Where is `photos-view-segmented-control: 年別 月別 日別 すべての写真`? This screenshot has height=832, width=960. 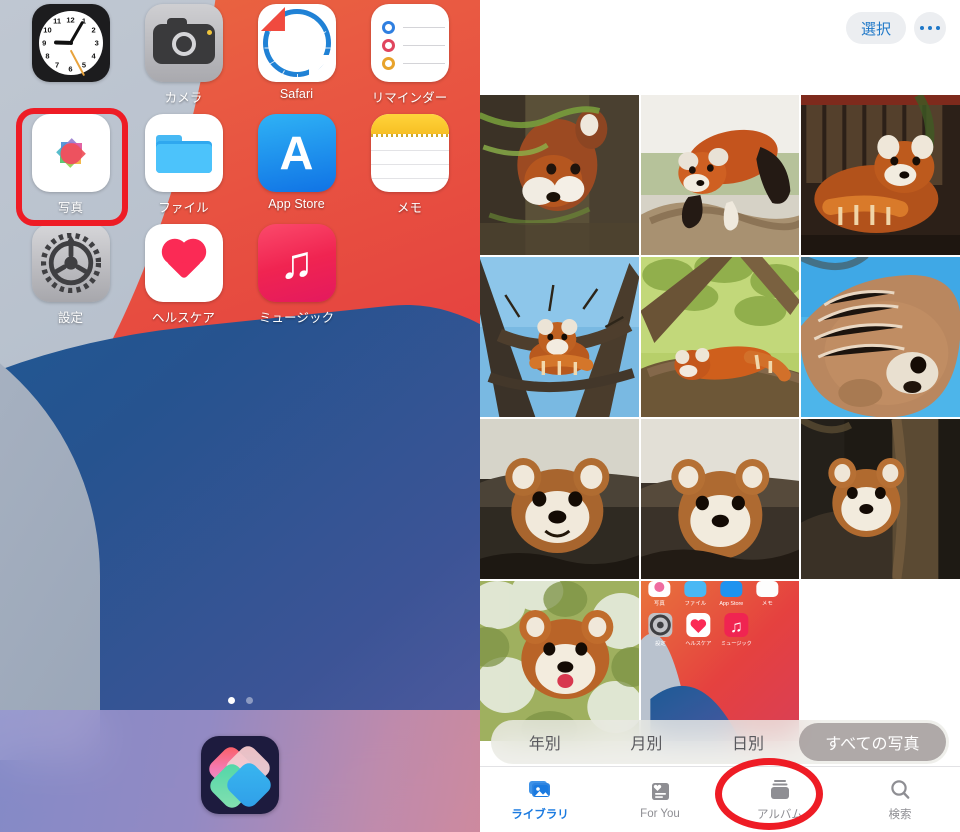
photos-view-segmented-control: 年別 月別 日別 すべての写真 is located at coordinates (720, 742).